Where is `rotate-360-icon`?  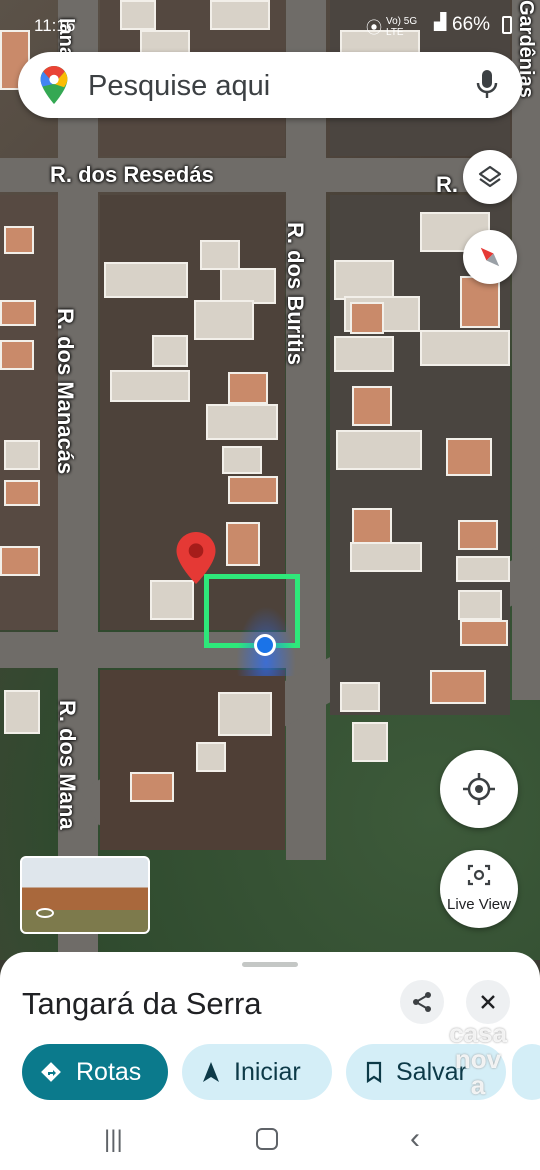 rotate-360-icon is located at coordinates (45, 913).